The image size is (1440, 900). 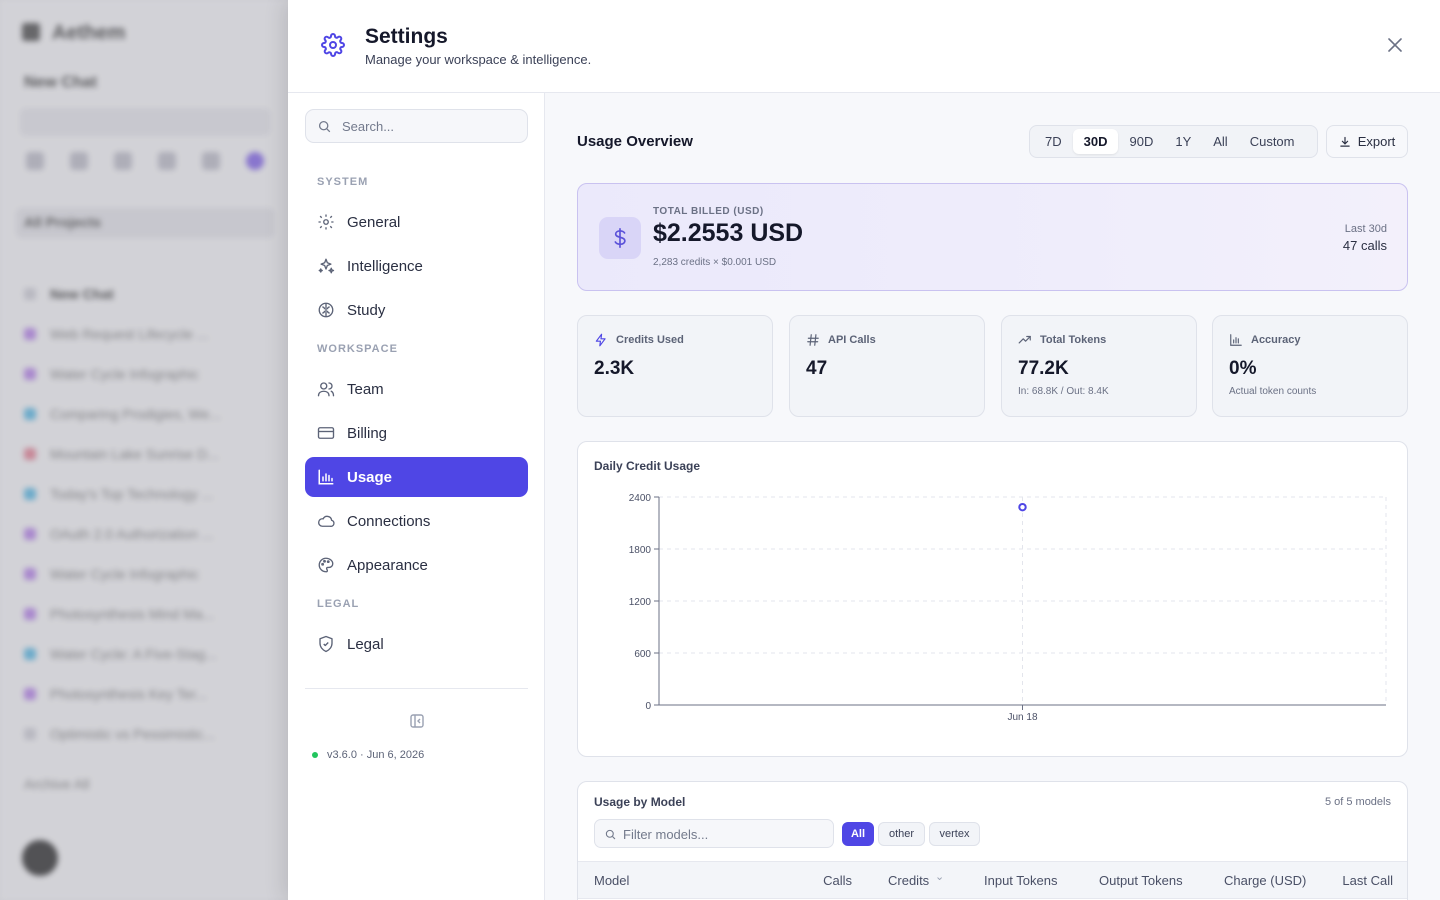 I want to click on column-header: Model, so click(x=612, y=880).